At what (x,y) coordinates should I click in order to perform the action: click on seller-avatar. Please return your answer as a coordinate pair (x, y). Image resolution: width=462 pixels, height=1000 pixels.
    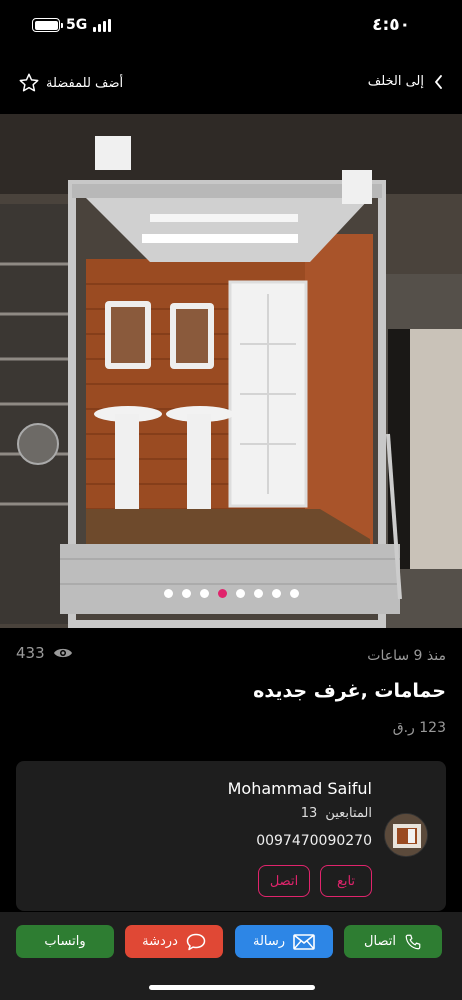
    Looking at the image, I should click on (406, 835).